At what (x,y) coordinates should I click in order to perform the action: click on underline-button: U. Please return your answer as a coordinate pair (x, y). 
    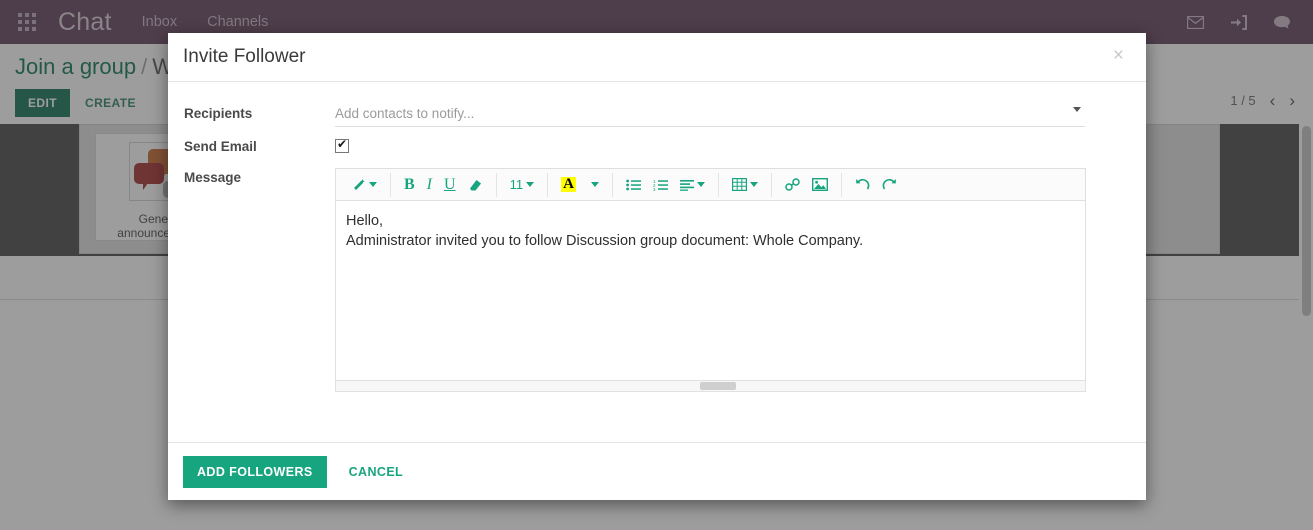
    Looking at the image, I should click on (450, 185).